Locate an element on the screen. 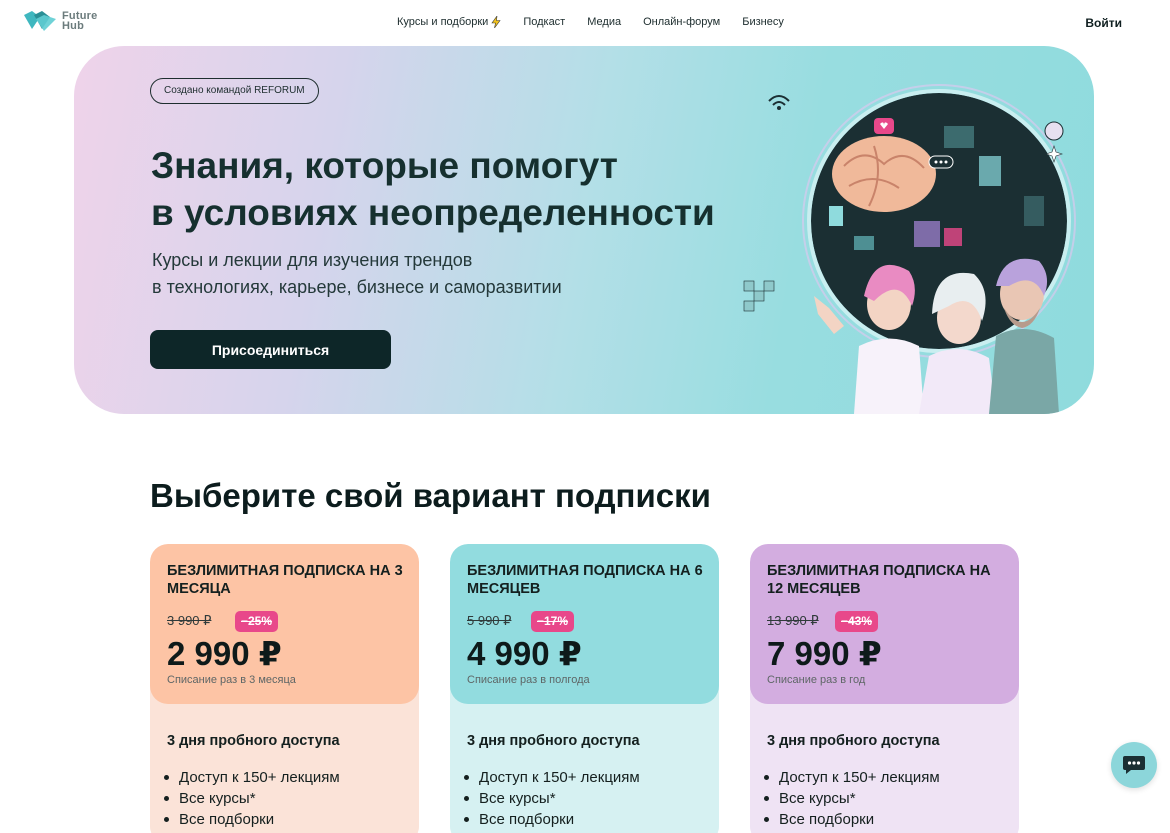 Image resolution: width=1170 pixels, height=833 pixels. chat-bubble-icon is located at coordinates (1134, 765).